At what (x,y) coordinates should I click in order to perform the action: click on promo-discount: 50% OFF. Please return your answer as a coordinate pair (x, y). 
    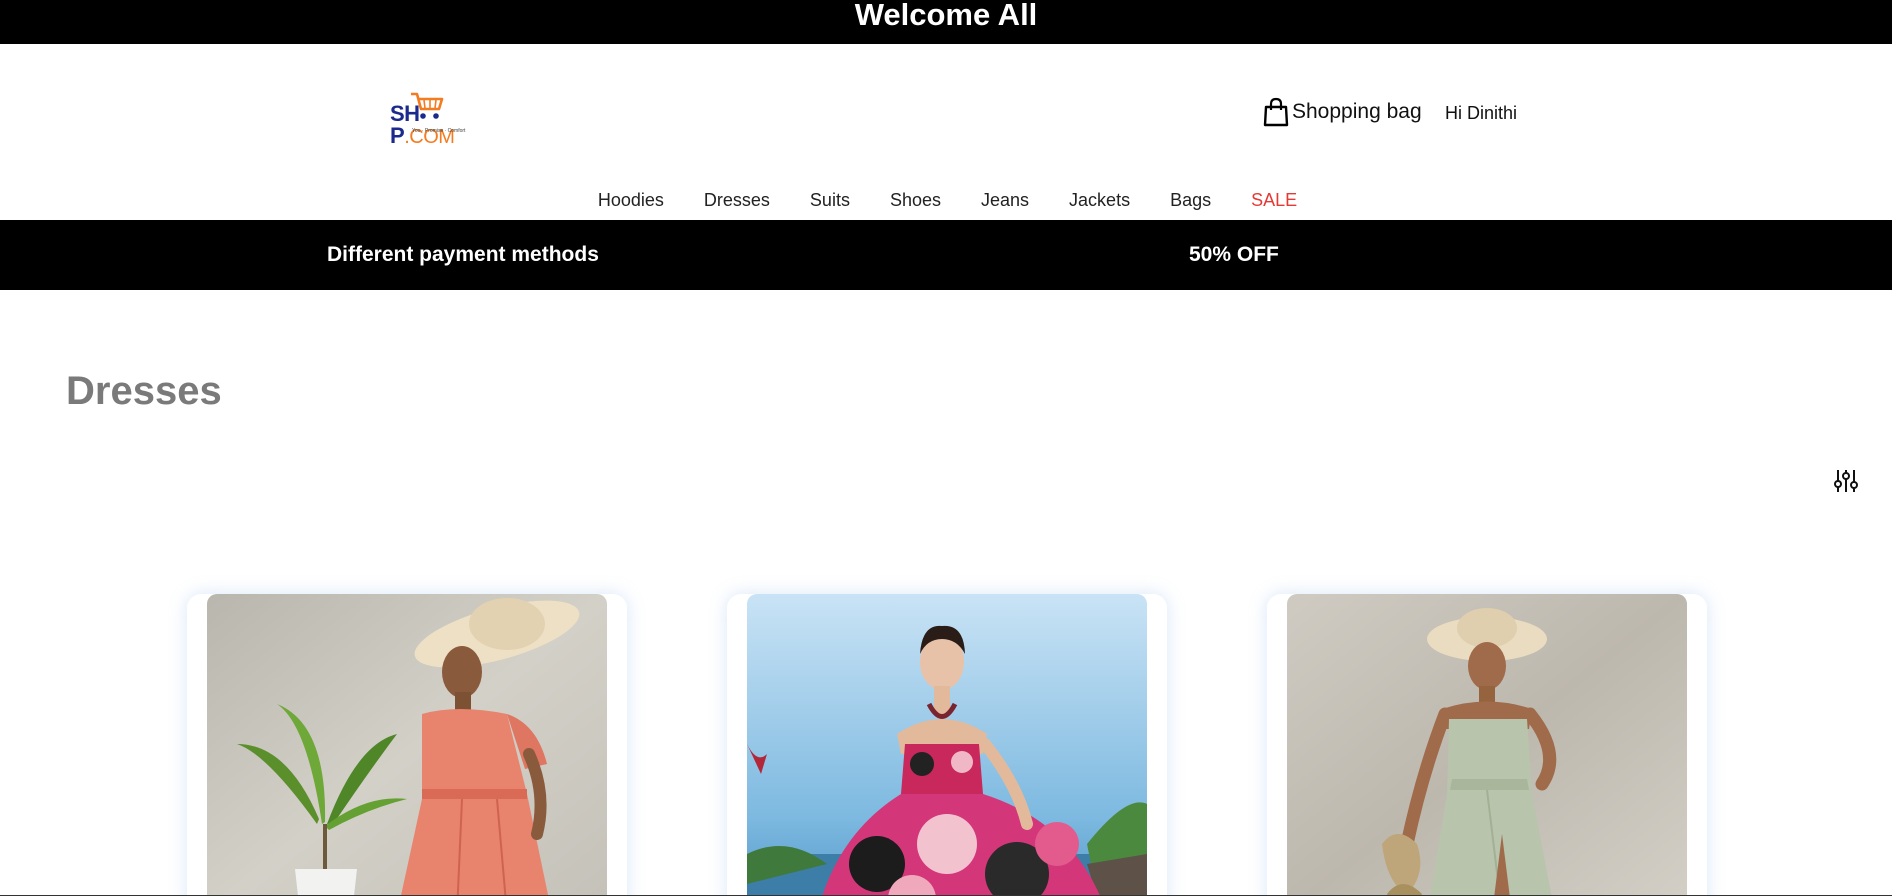
    Looking at the image, I should click on (1234, 254).